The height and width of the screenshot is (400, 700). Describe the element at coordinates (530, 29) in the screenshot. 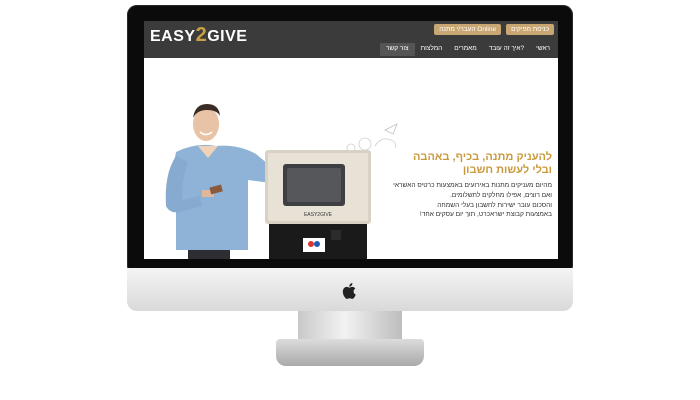

I see `producer-login-button: כניסת מפיקים` at that location.